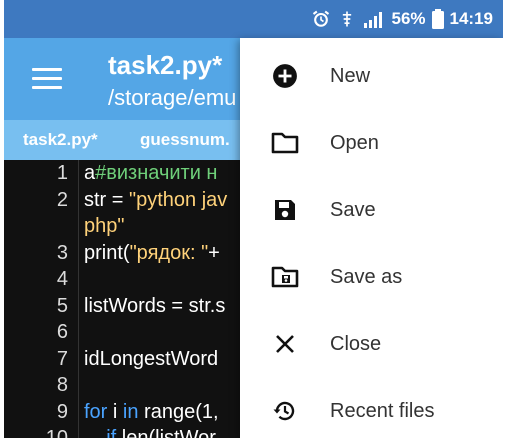 This screenshot has height=438, width=505. Describe the element at coordinates (353, 209) in the screenshot. I see `menu-item-label: Save` at that location.